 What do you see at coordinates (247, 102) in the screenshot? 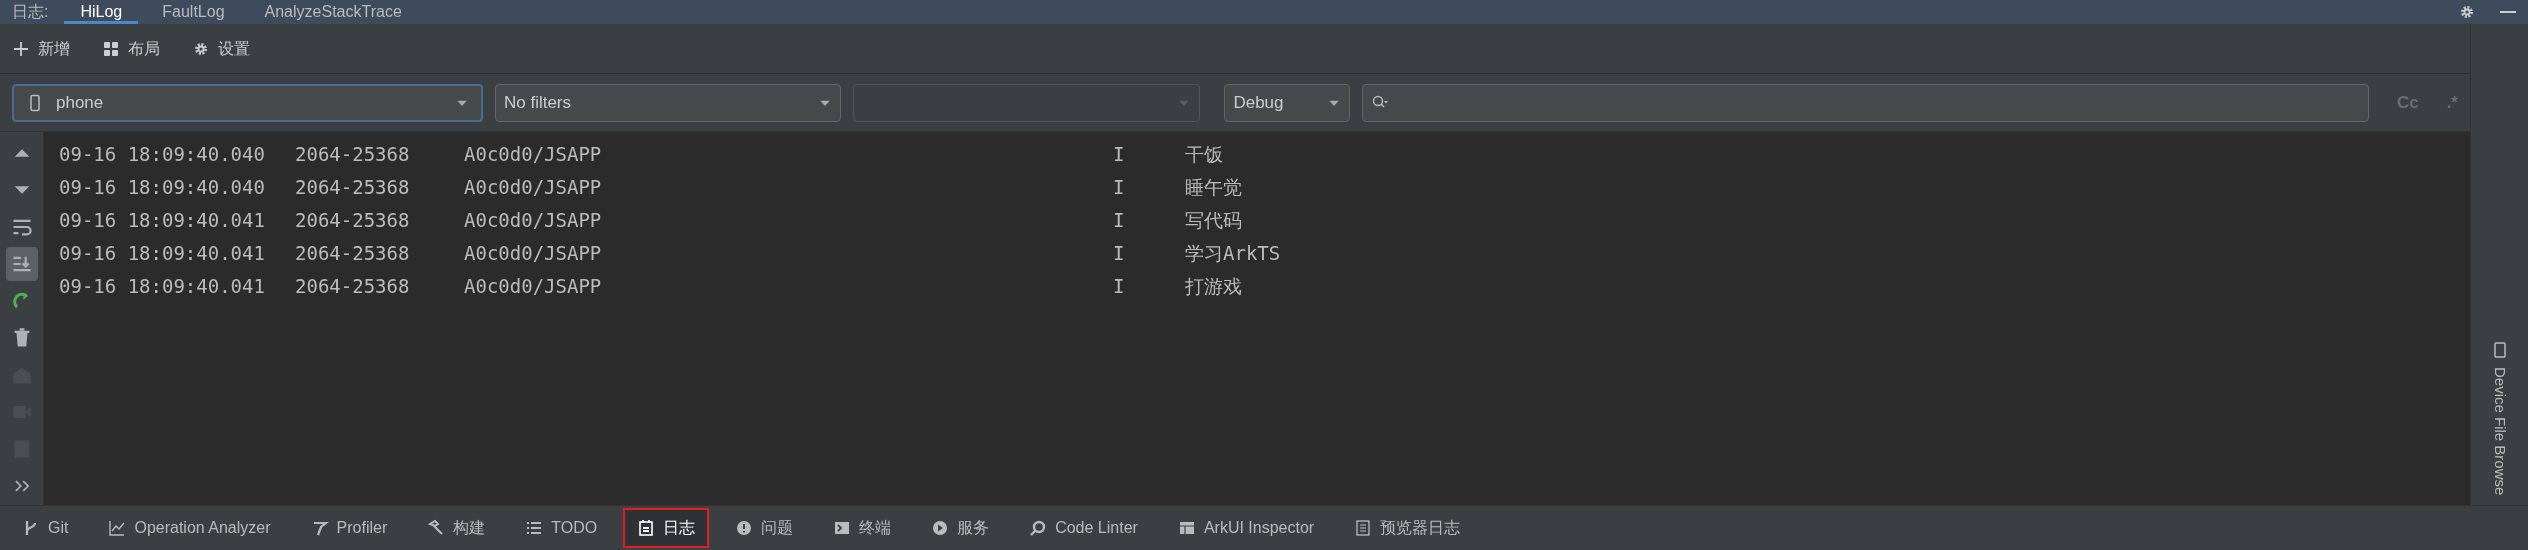
I see `device-dropdown: phone` at bounding box center [247, 102].